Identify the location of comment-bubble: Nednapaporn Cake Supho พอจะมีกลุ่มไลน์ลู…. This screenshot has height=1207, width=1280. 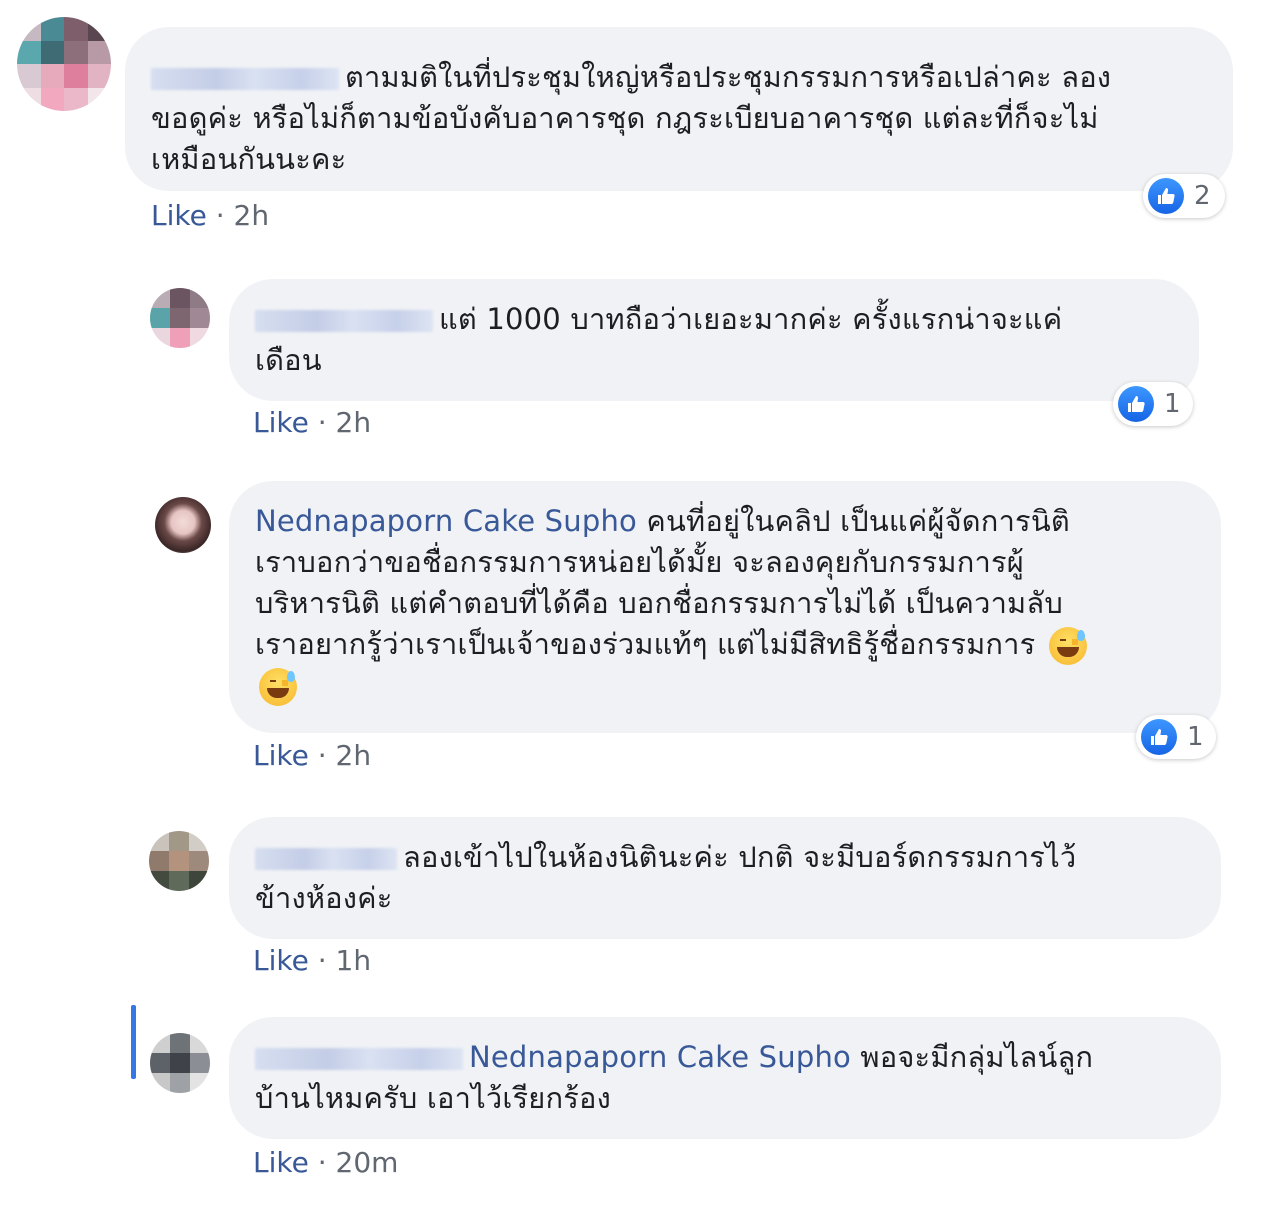
(725, 1078).